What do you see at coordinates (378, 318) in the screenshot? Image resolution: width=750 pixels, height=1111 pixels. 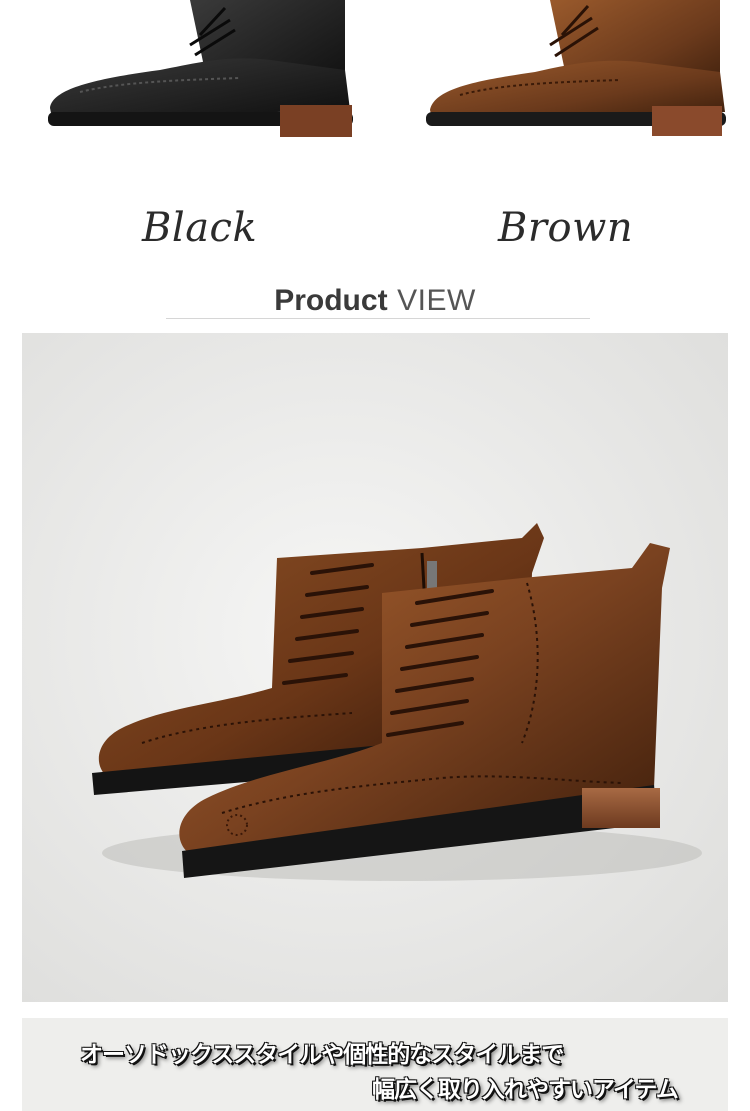 I see `heading-divider` at bounding box center [378, 318].